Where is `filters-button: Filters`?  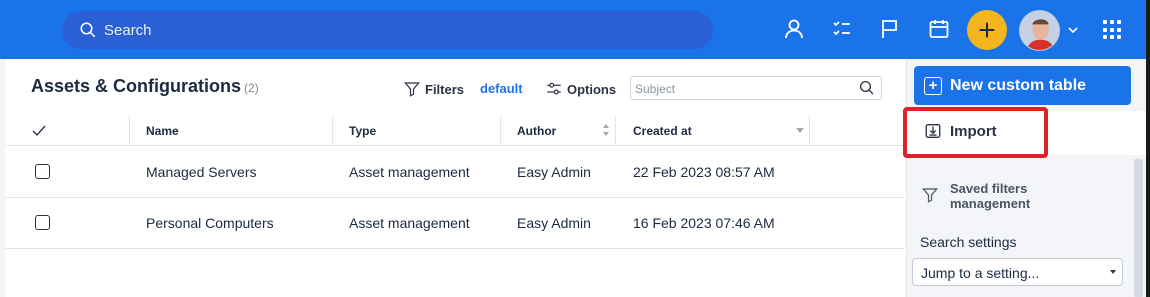
filters-button: Filters is located at coordinates (433, 89).